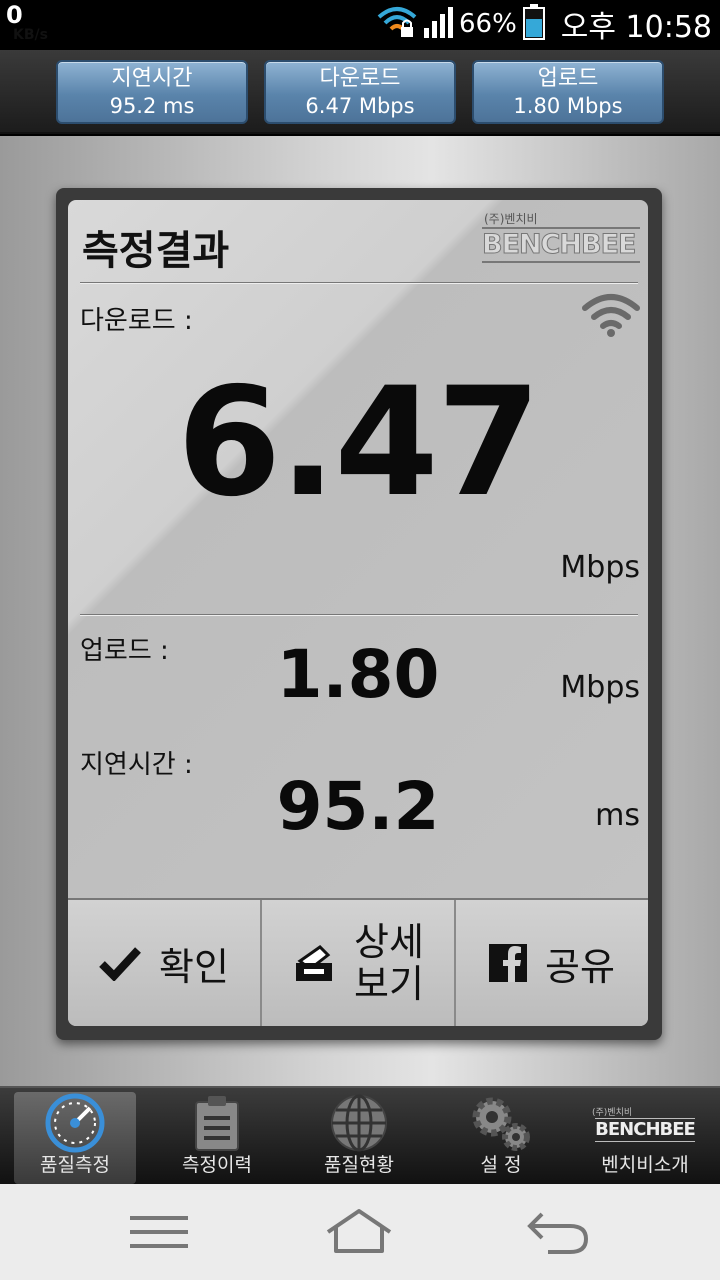 The image size is (720, 1280). I want to click on status-icons: 66% 오후 10:58, so click(544, 24).